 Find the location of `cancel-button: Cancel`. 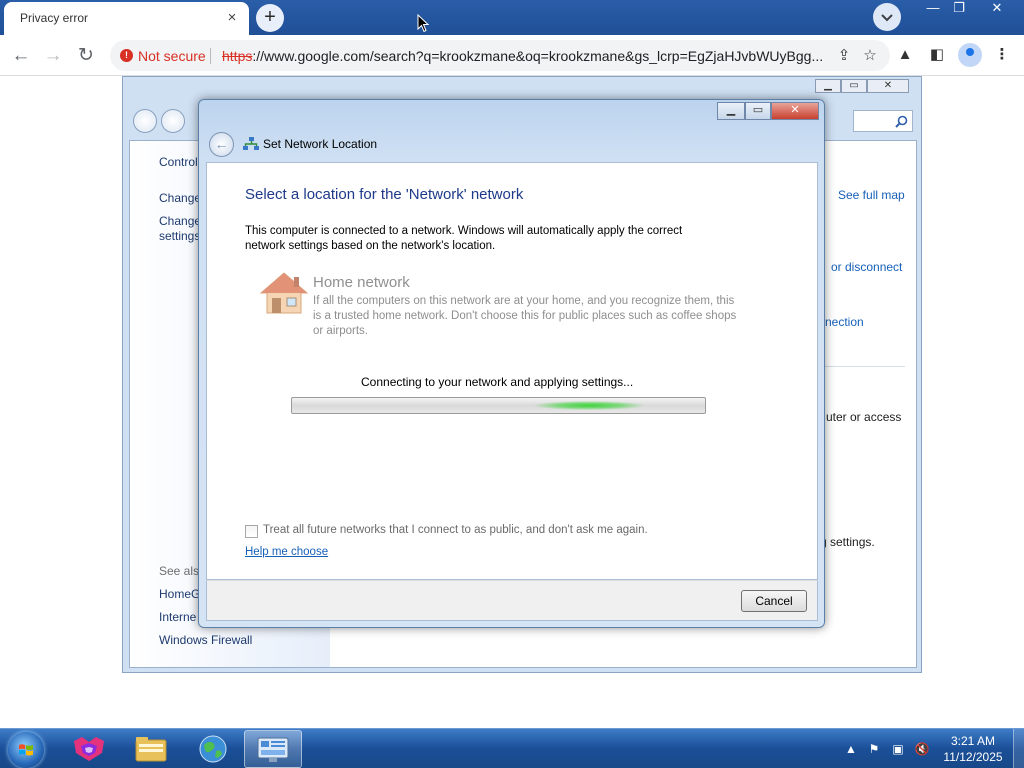

cancel-button: Cancel is located at coordinates (774, 601).